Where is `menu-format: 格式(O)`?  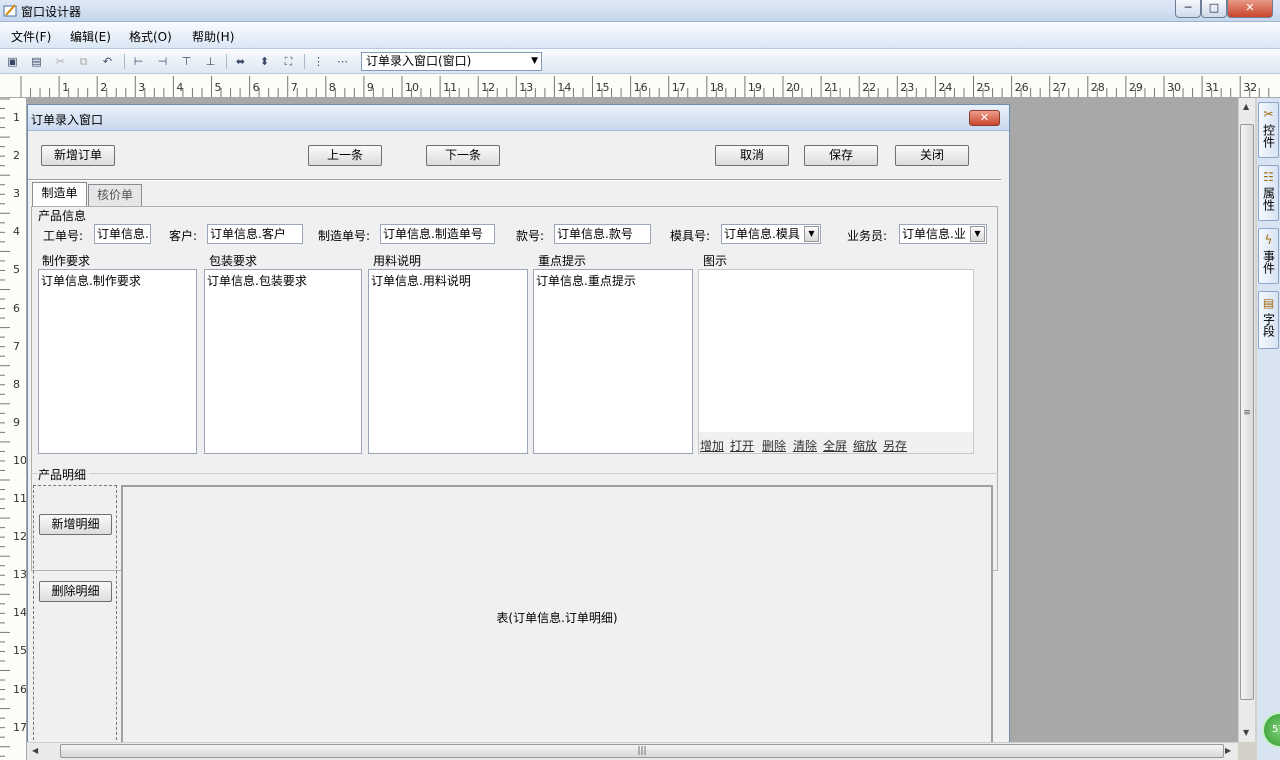 menu-format: 格式(O) is located at coordinates (150, 36).